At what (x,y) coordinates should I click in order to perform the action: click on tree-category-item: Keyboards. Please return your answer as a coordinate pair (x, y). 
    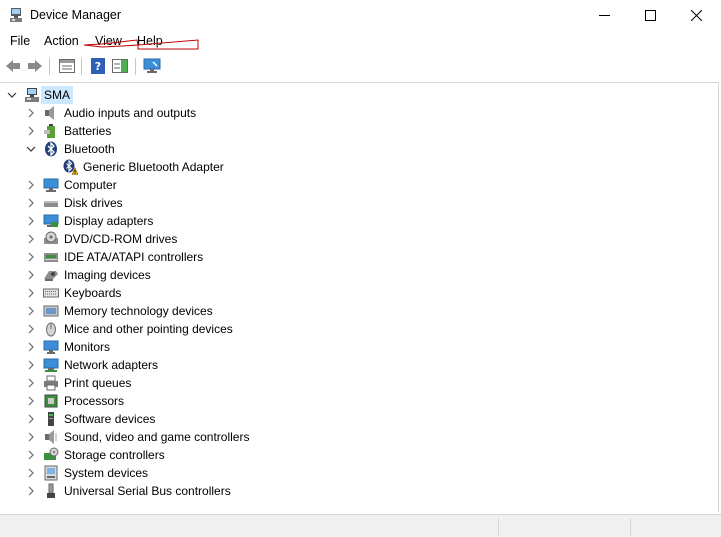
    Looking at the image, I should click on (350, 293).